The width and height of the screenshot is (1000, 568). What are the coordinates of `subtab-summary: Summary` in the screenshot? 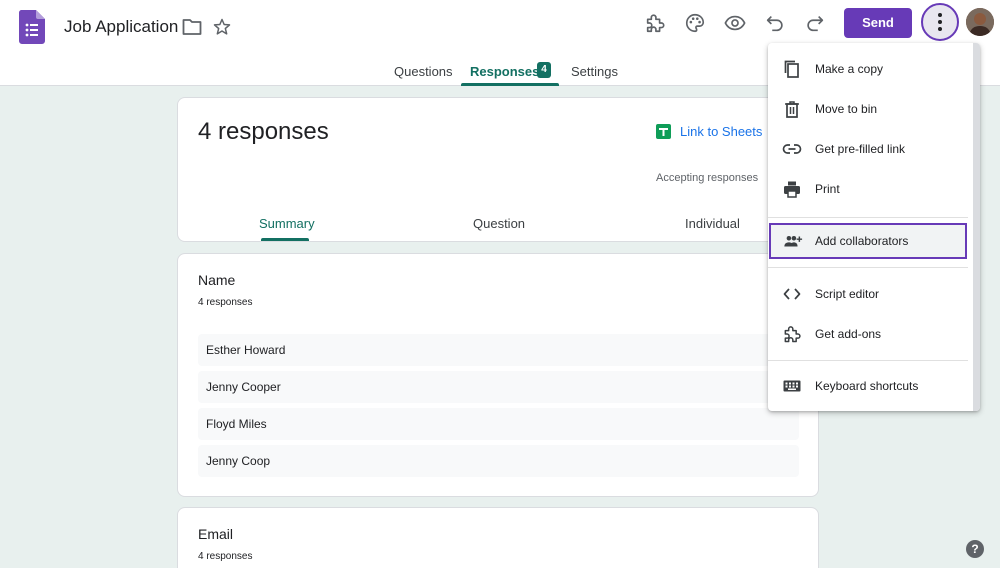 It's located at (287, 223).